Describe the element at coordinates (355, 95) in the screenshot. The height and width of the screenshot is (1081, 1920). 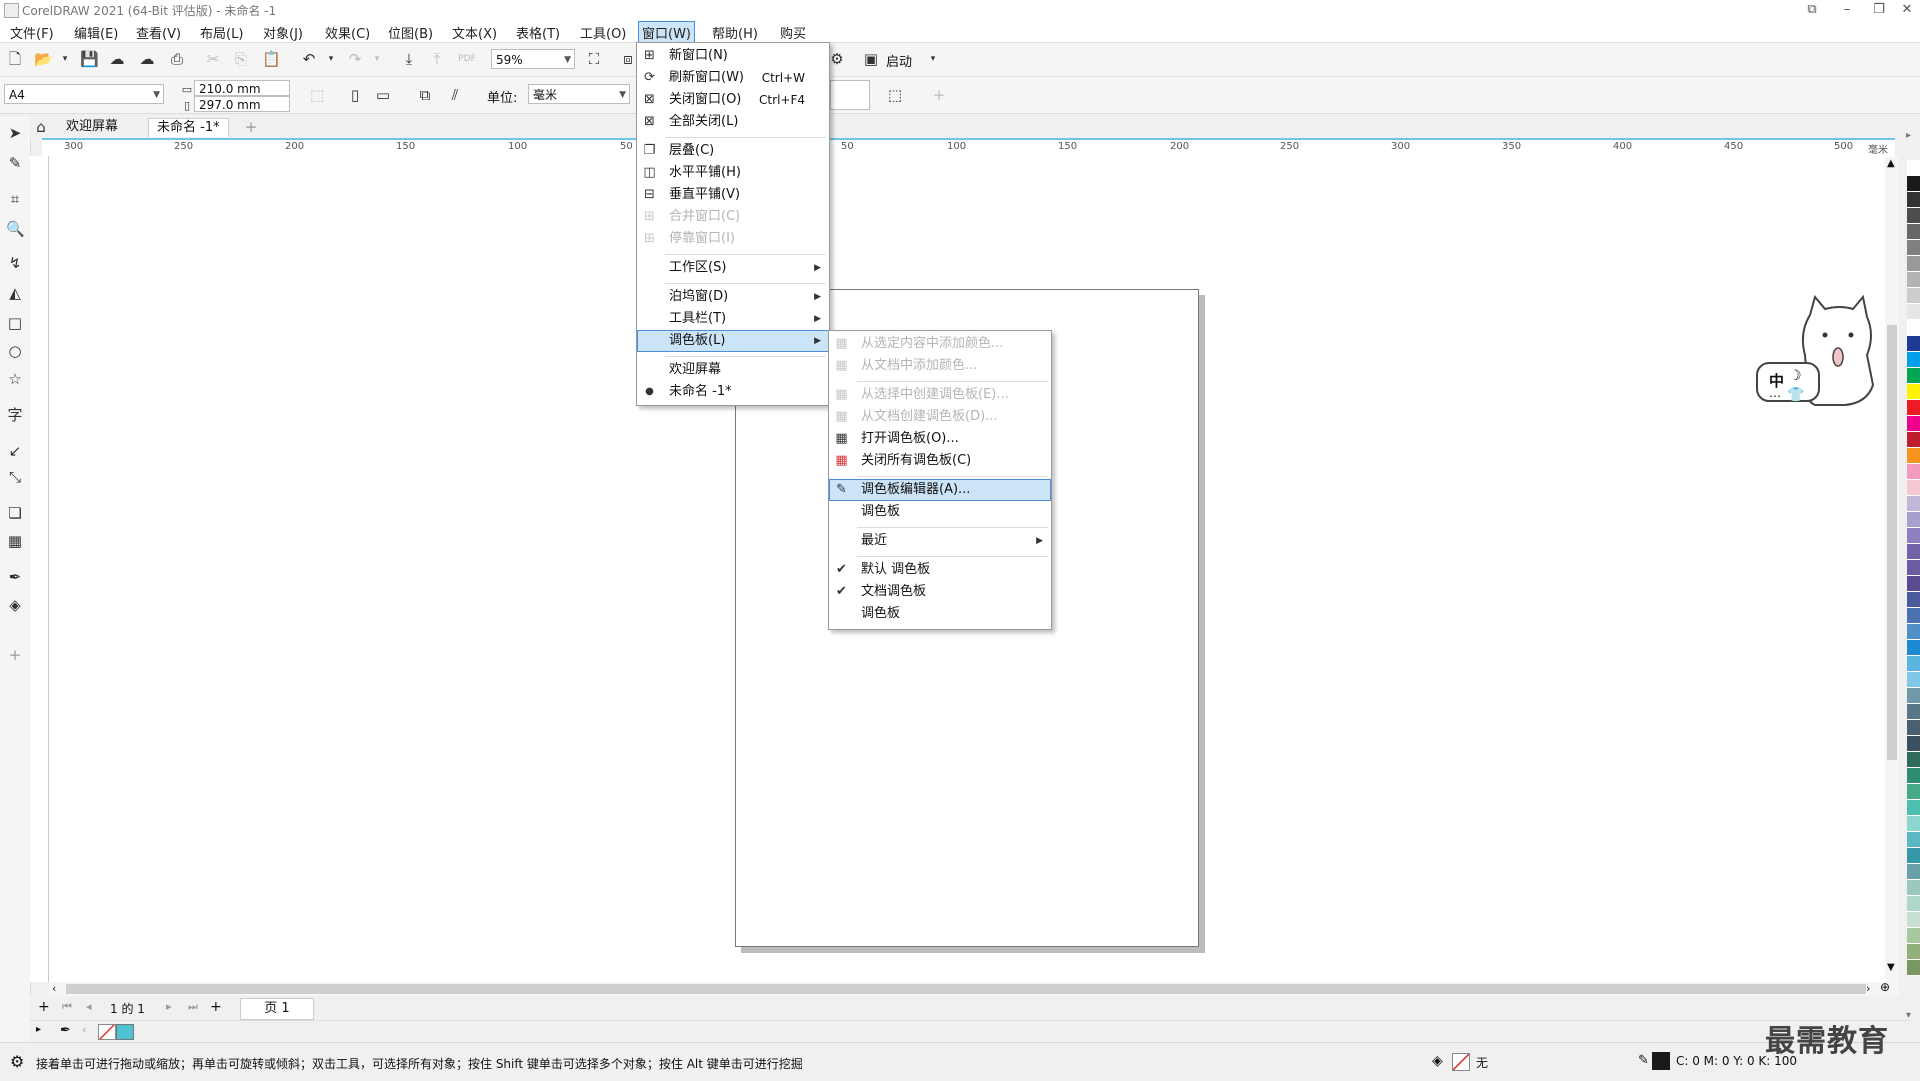
I see `portrait-icon: ▯` at that location.